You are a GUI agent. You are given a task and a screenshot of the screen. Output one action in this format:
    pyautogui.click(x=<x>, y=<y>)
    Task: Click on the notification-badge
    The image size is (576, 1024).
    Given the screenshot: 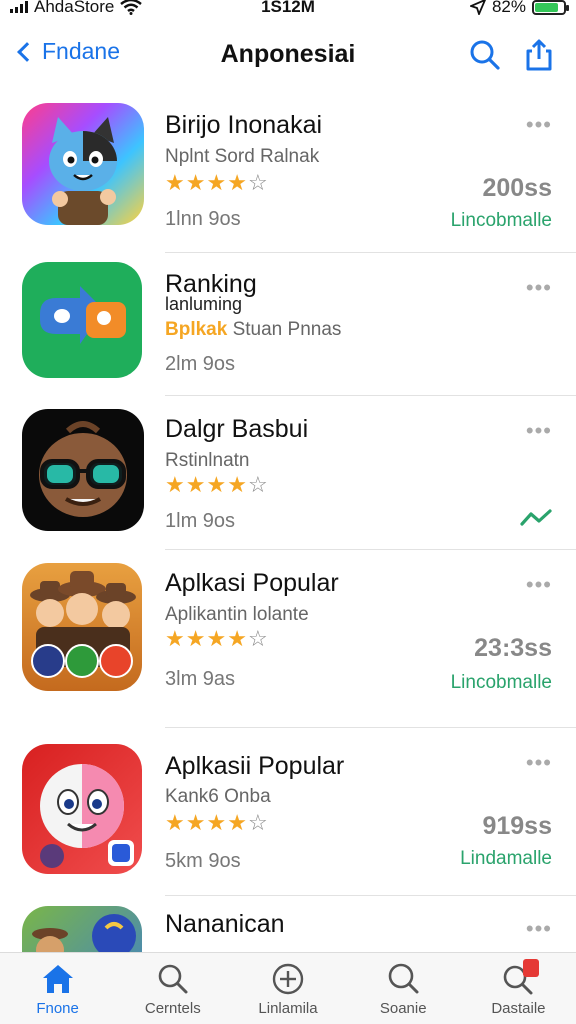 What is the action you would take?
    pyautogui.click(x=530, y=968)
    